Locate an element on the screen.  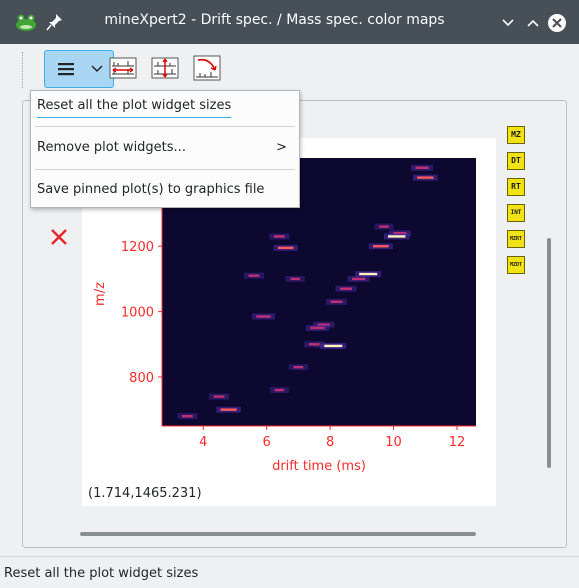
minimize-icon is located at coordinates (508, 23).